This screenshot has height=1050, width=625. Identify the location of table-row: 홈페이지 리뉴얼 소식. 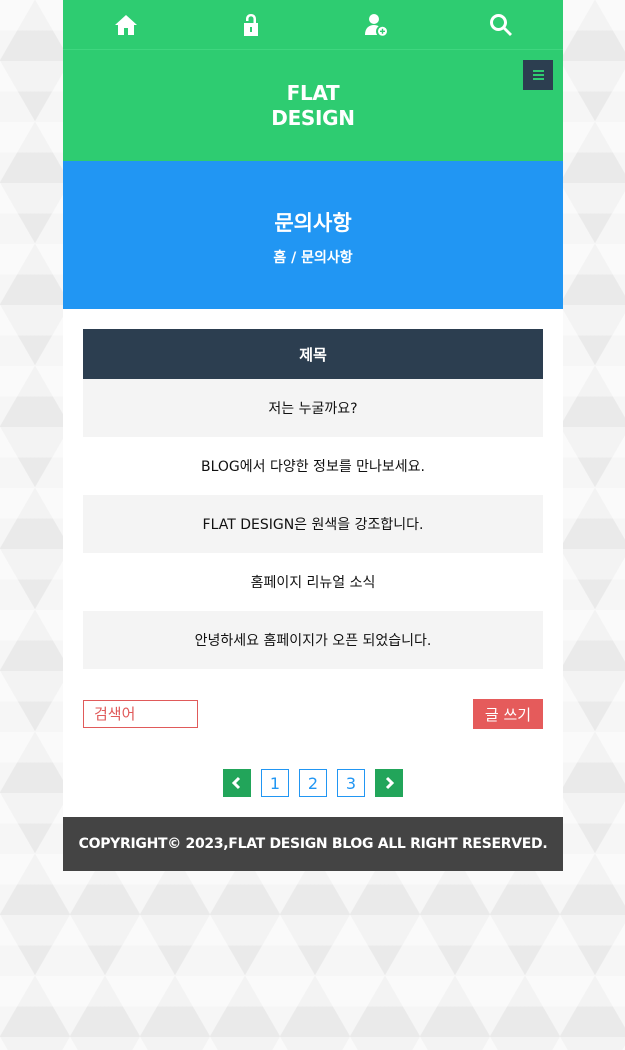
(313, 582).